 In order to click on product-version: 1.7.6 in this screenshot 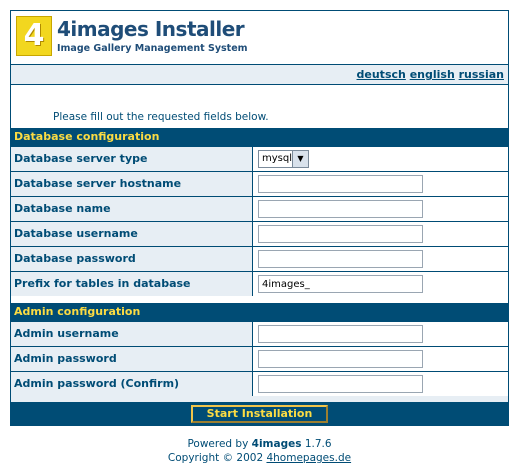, I will do `click(318, 444)`.